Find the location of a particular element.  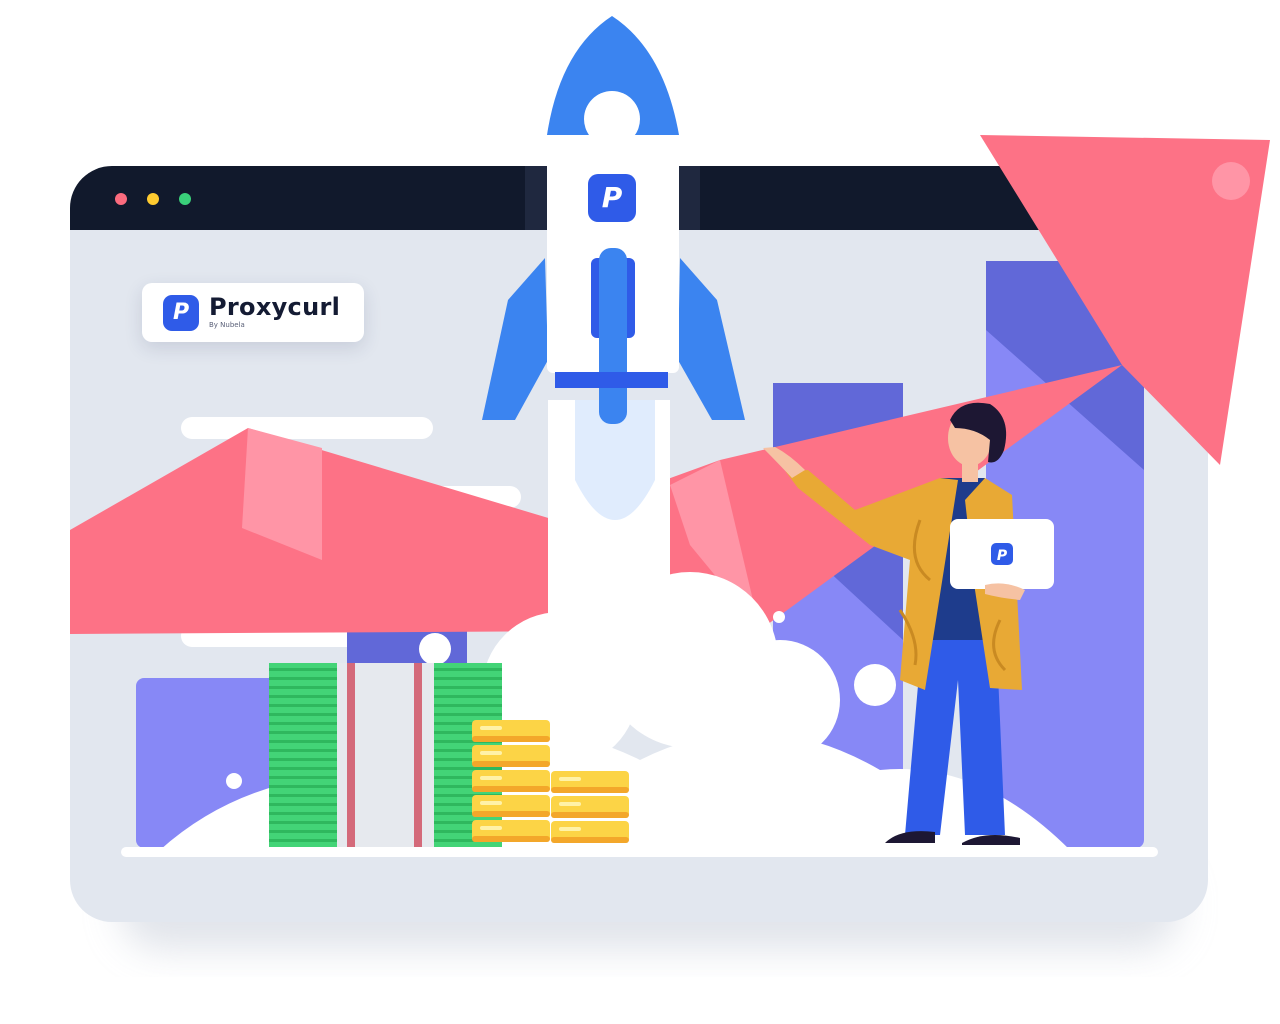

money-stack is located at coordinates (385, 755).